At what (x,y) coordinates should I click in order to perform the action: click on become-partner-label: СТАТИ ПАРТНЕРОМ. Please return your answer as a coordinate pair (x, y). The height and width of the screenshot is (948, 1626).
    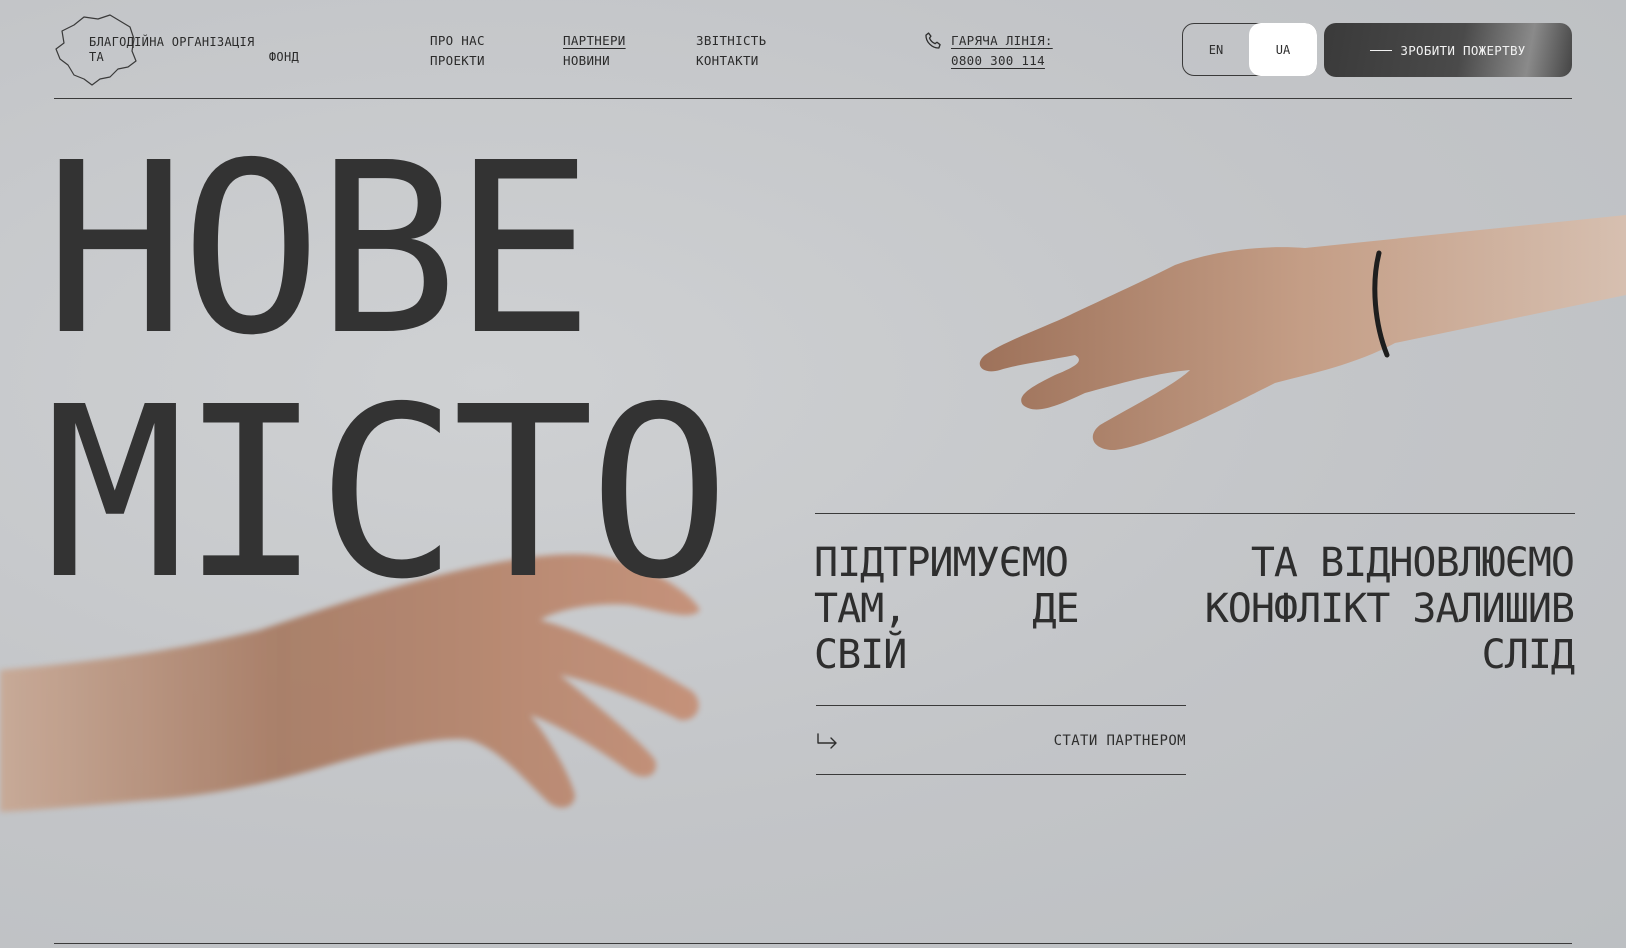
    Looking at the image, I should click on (1119, 741).